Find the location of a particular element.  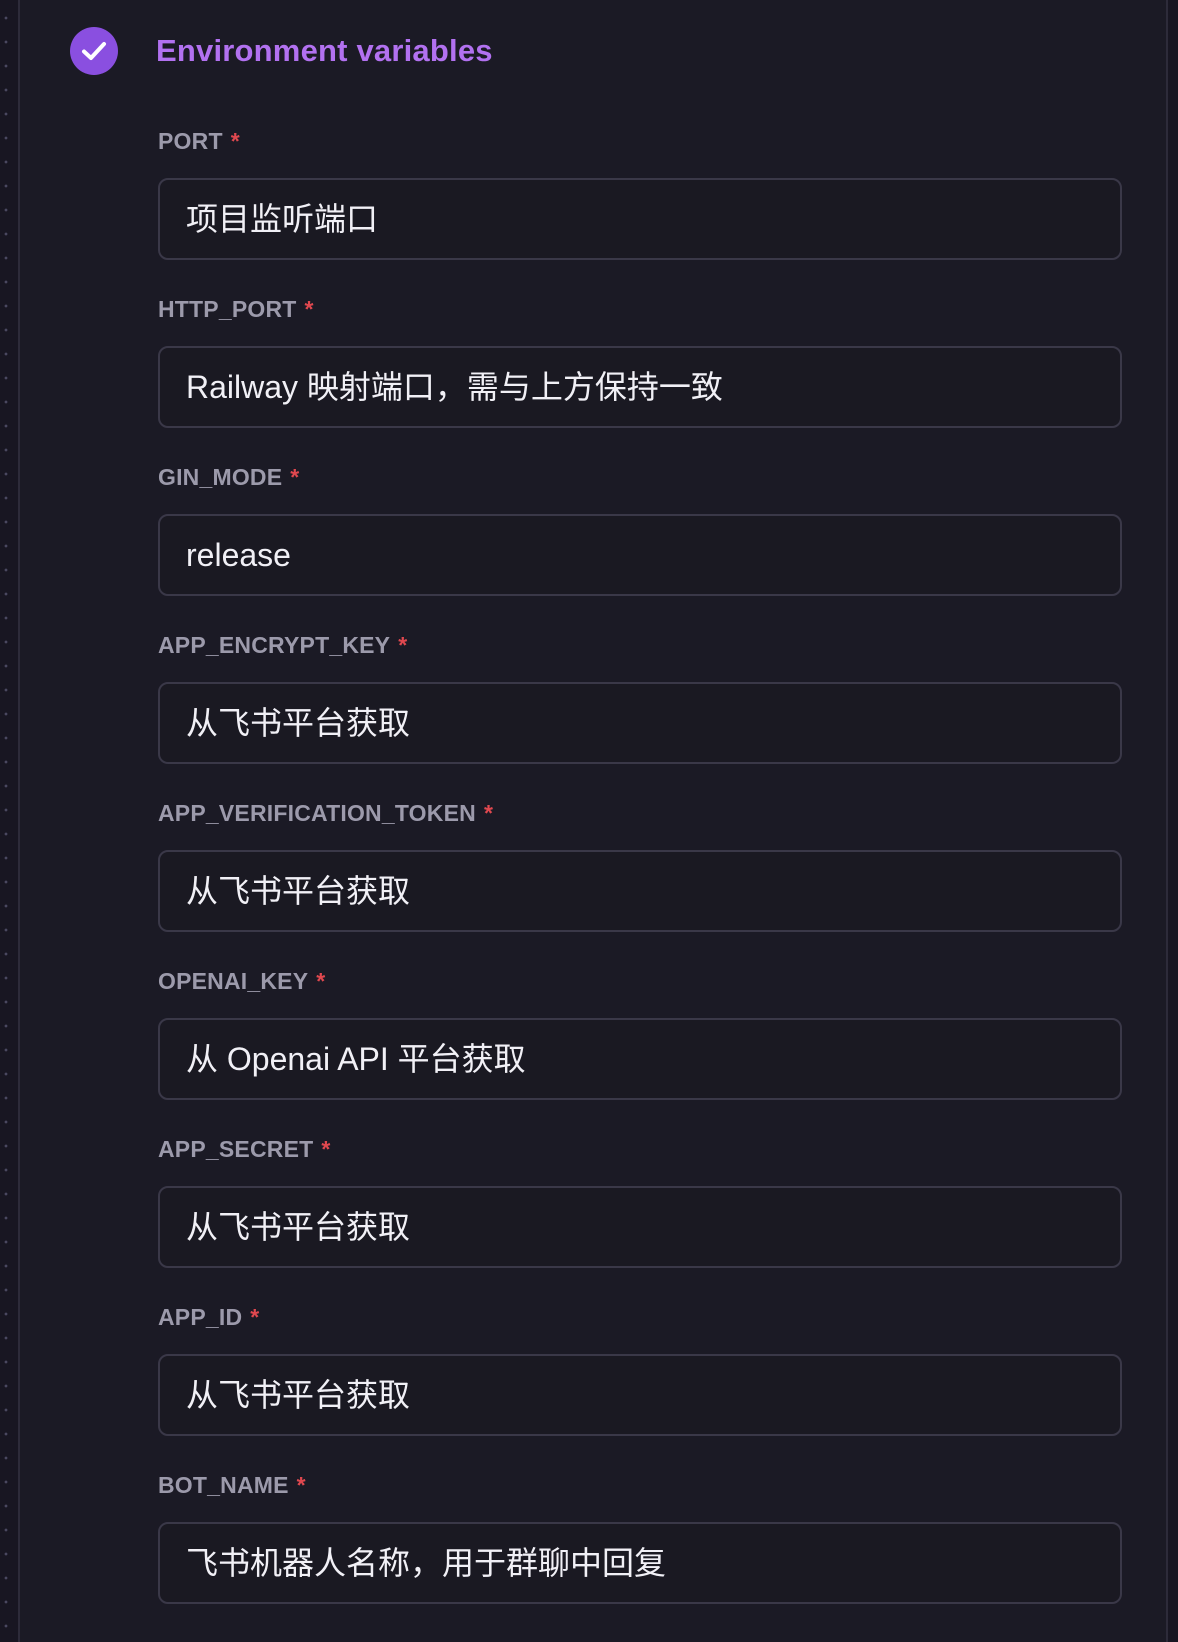

field-app-verification-token: APP_VERIFICATION_TOKEN * is located at coordinates (640, 878).